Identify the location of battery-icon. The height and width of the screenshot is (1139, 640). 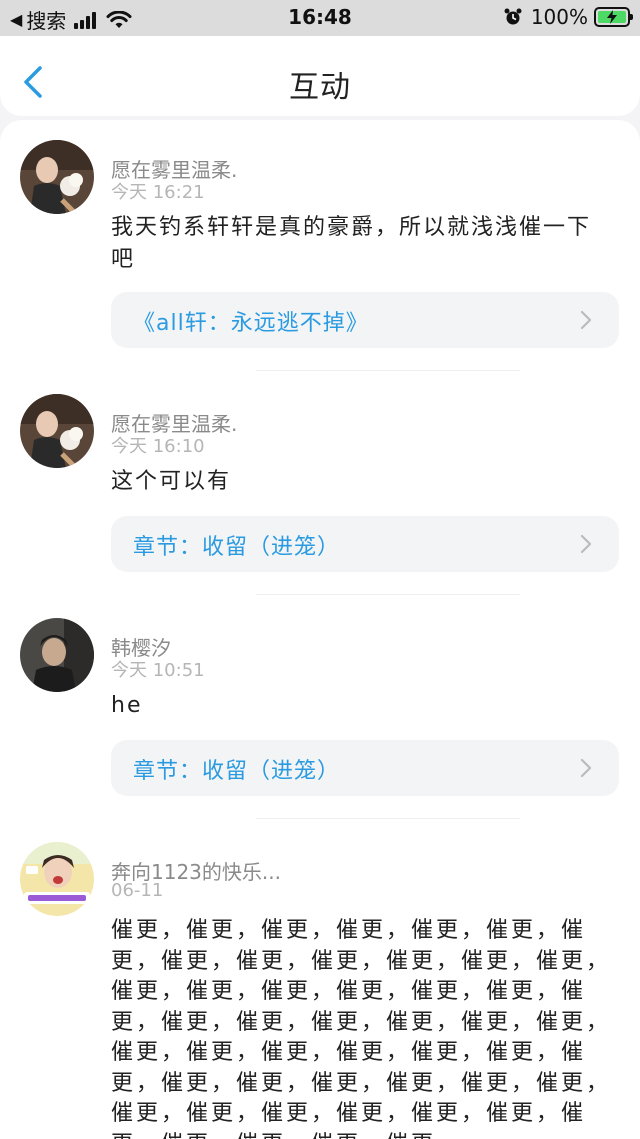
(613, 17).